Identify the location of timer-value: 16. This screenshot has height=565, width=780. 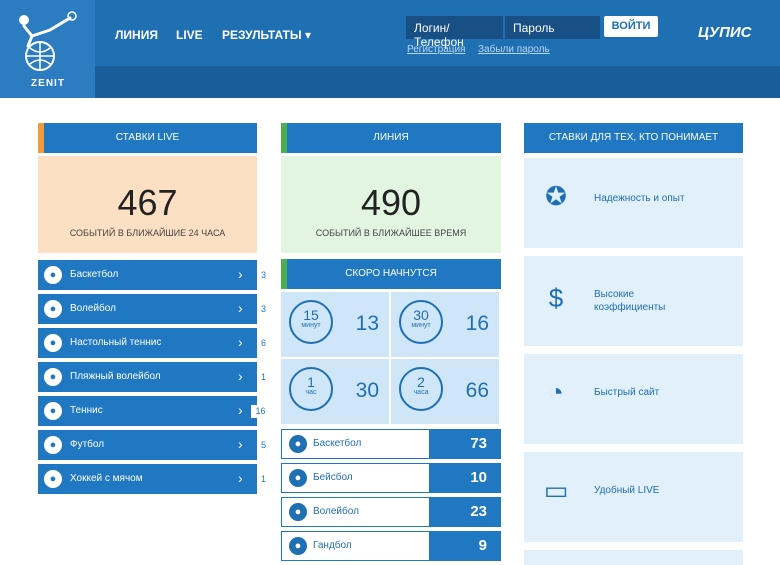
(477, 323).